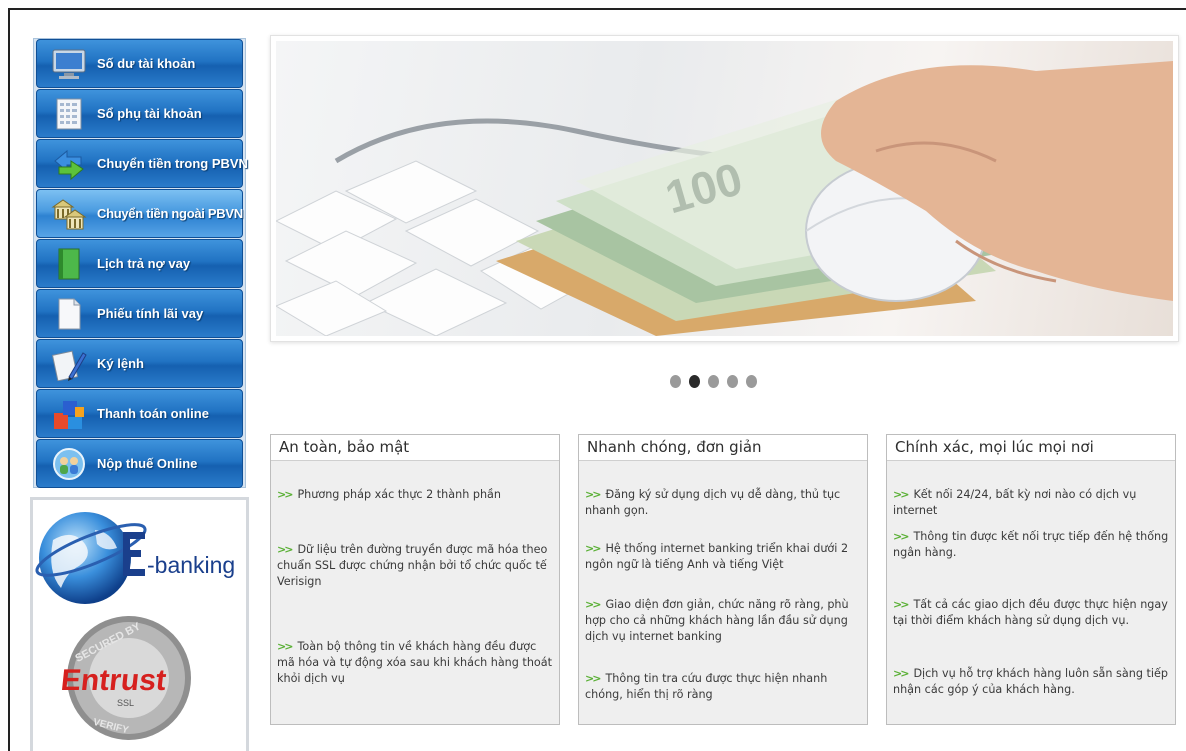 The height and width of the screenshot is (751, 1186). I want to click on book-icon, so click(69, 264).